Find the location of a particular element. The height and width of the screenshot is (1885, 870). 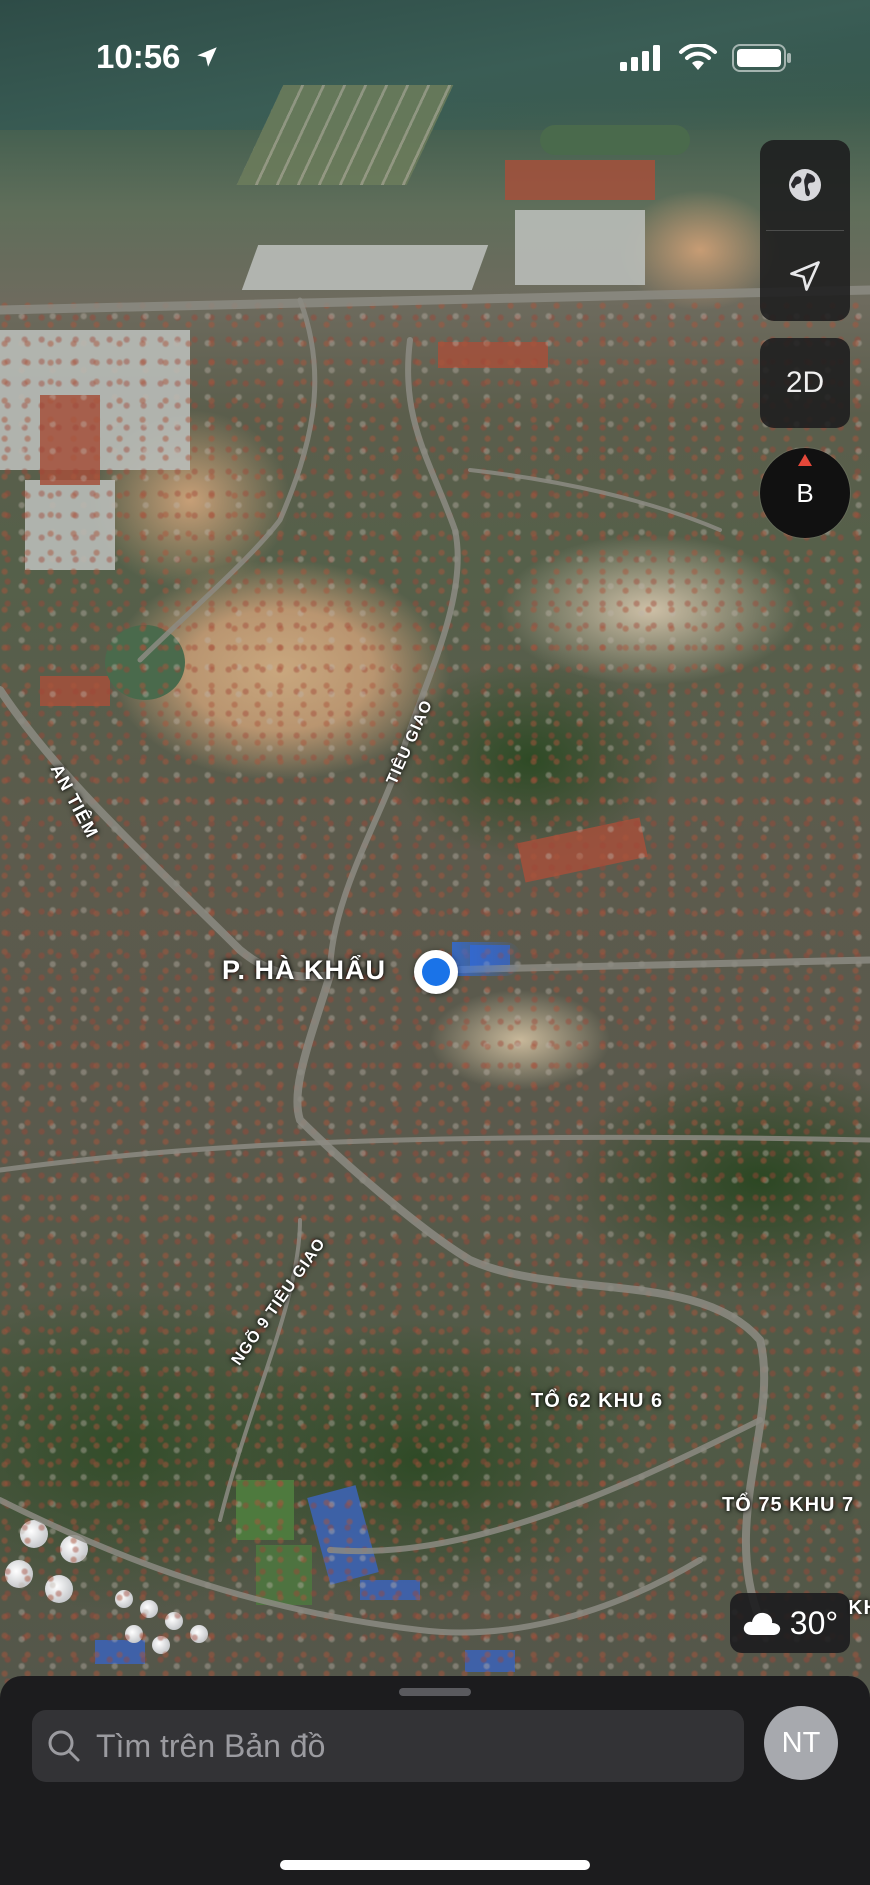

user-location-dot is located at coordinates (436, 972).